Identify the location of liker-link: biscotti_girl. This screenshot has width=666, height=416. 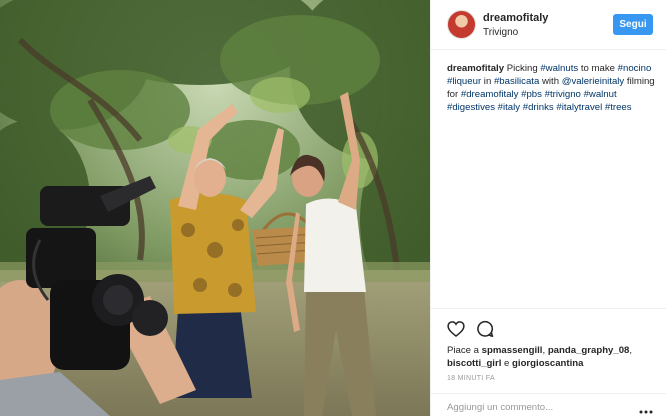
(474, 363).